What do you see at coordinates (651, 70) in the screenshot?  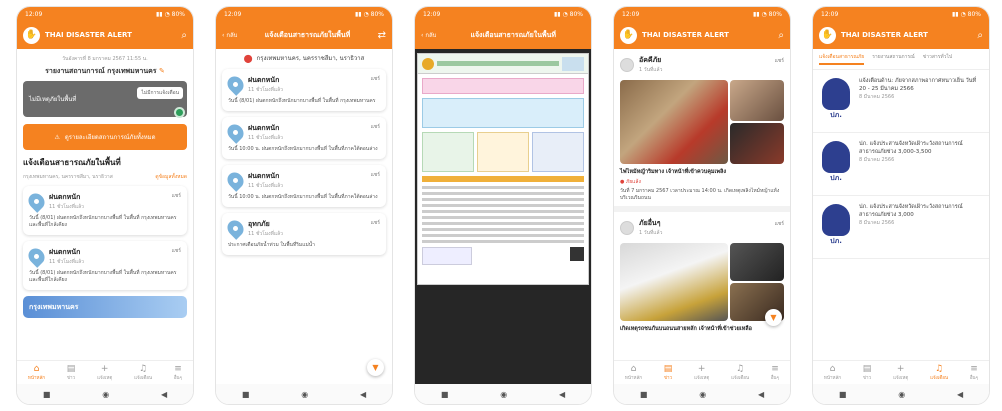 I see `post-meta: 1 วันที่แล้ว` at bounding box center [651, 70].